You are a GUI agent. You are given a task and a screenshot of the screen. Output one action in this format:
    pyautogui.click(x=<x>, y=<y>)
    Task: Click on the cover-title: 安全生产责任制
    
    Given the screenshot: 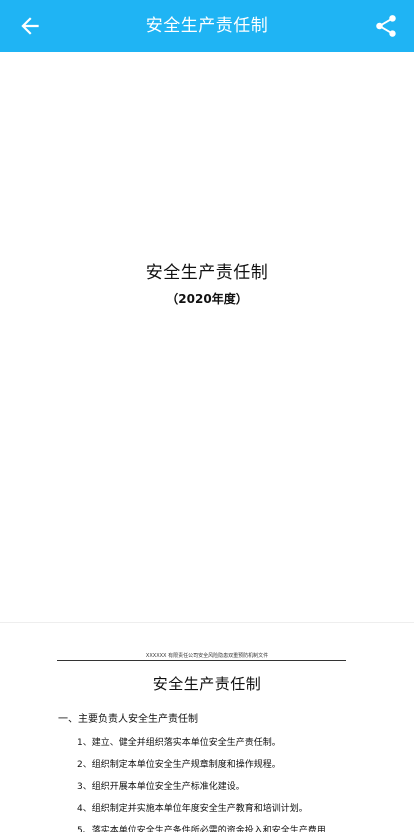 What is the action you would take?
    pyautogui.click(x=207, y=273)
    